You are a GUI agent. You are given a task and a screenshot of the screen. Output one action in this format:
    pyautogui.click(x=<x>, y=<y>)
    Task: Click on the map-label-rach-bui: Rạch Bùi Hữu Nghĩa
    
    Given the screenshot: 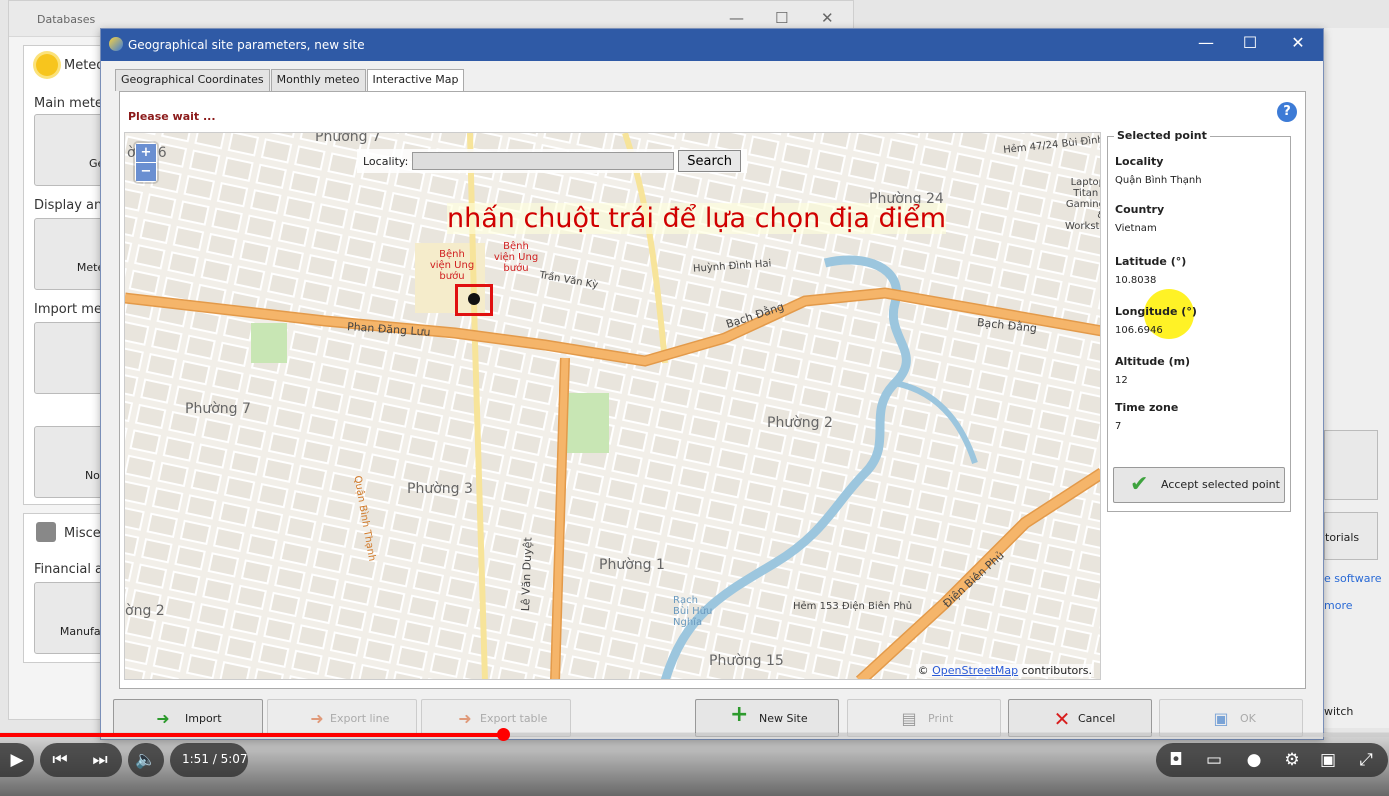 What is the action you would take?
    pyautogui.click(x=693, y=611)
    